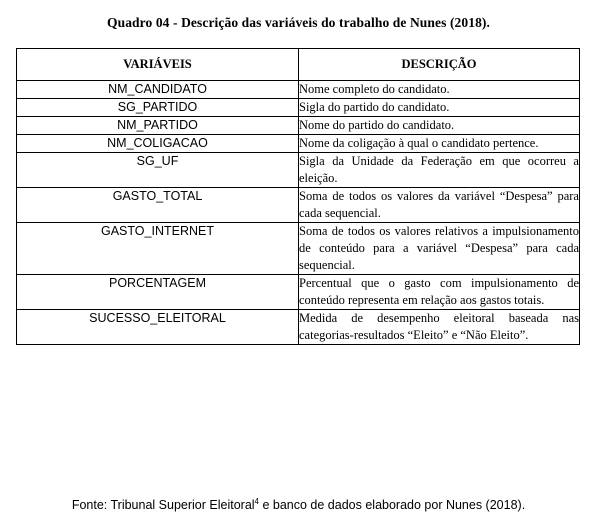 The image size is (597, 530). Describe the element at coordinates (439, 89) in the screenshot. I see `variable-description: Nome completo do candidato.` at that location.